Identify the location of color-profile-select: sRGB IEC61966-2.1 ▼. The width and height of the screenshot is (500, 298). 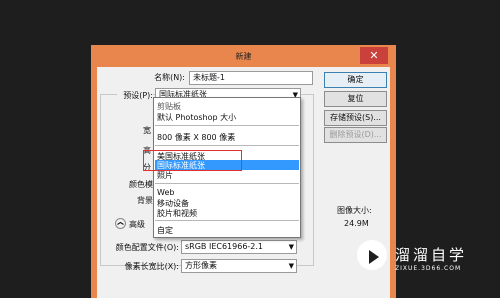
(239, 247).